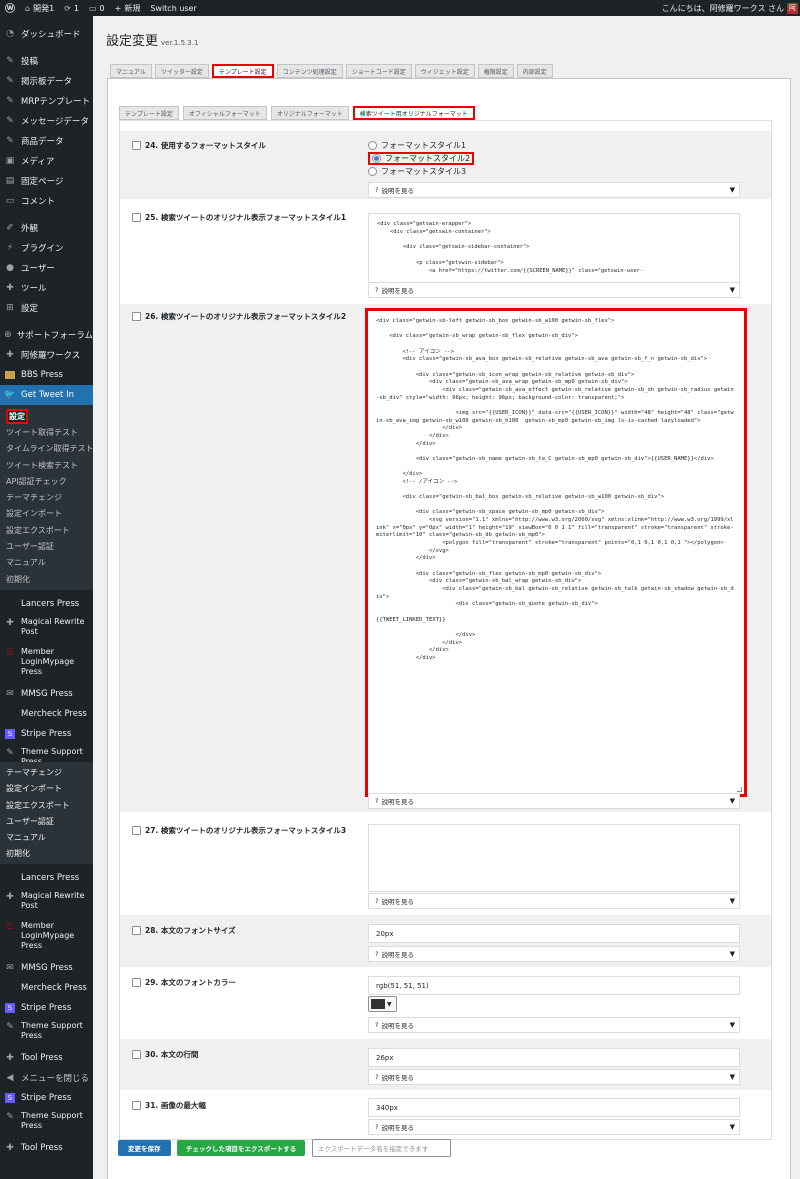 The width and height of the screenshot is (800, 1179). I want to click on help-toggle-28: ? 説明を見る ▼, so click(554, 954).